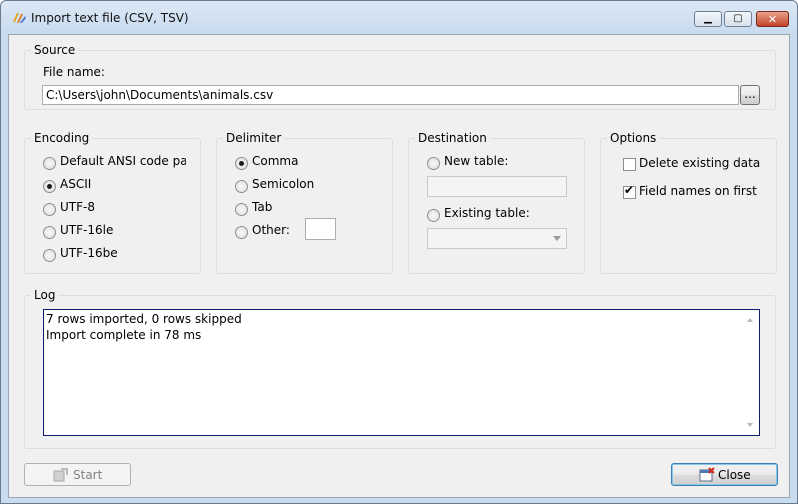 This screenshot has height=504, width=798. I want to click on file-name-label: File name:, so click(74, 72).